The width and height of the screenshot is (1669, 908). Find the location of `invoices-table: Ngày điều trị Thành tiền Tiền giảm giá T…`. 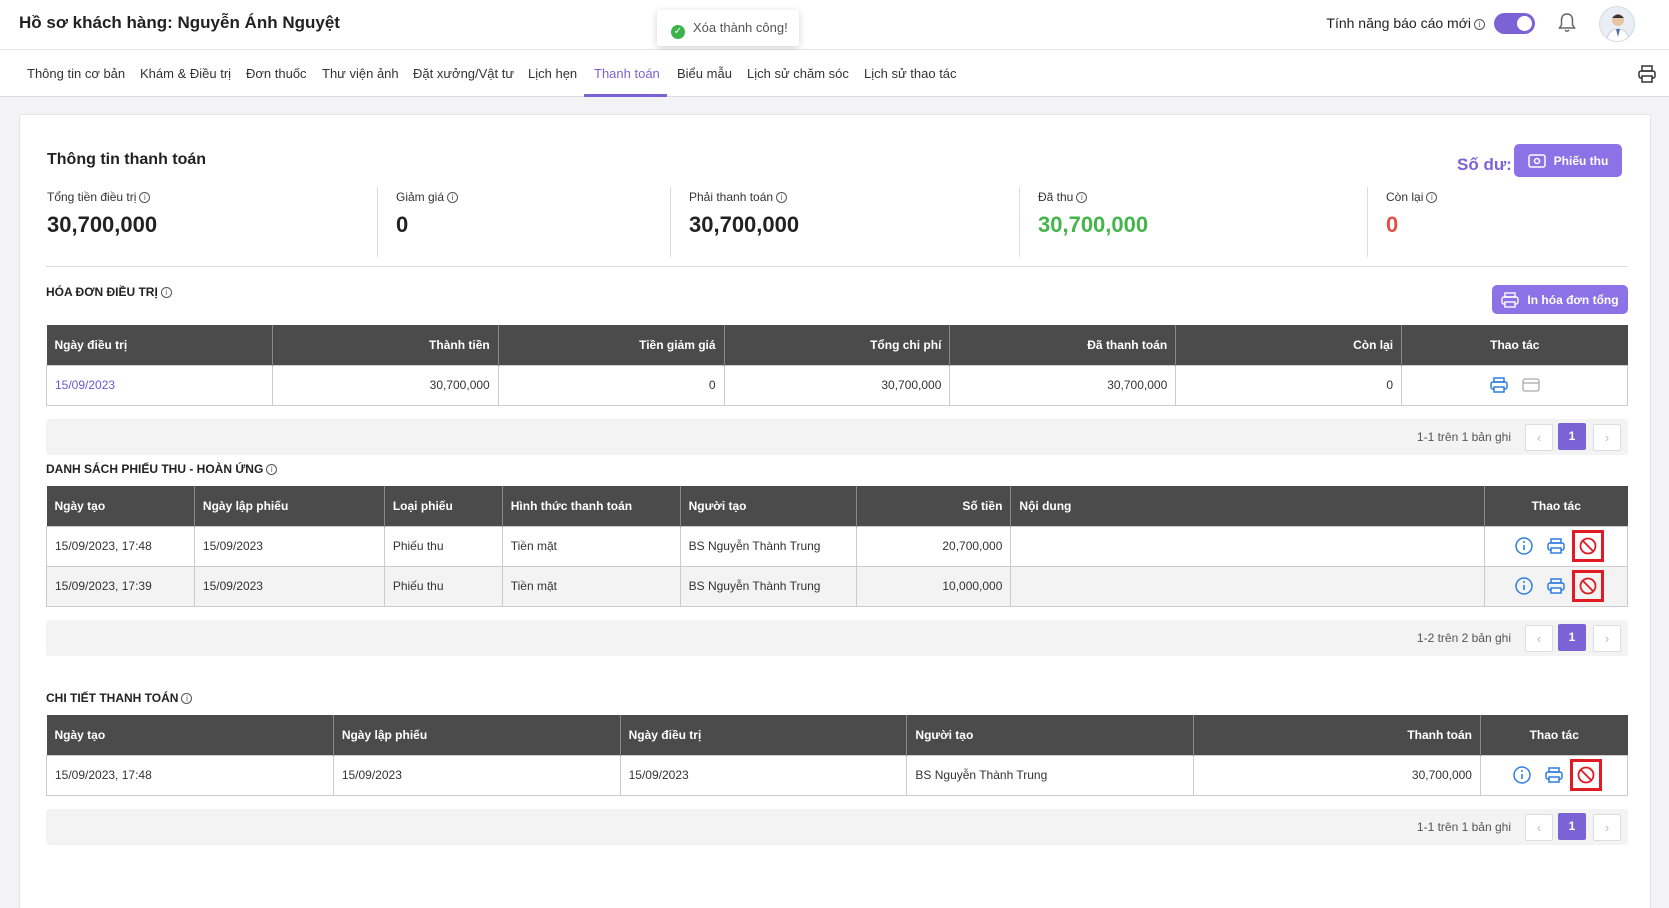

invoices-table: Ngày điều trị Thành tiền Tiền giảm giá T… is located at coordinates (837, 365).